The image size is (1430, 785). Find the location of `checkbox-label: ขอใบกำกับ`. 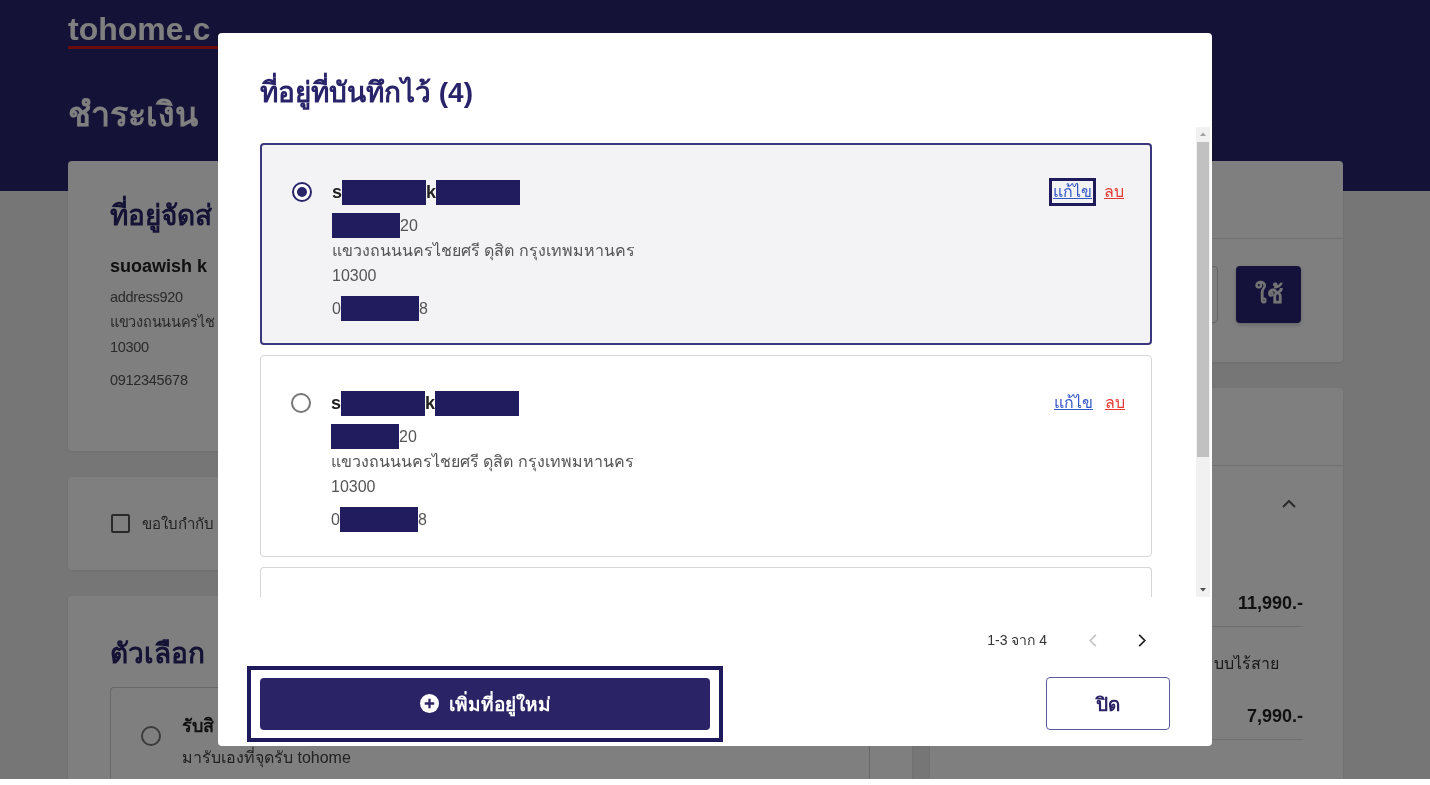

checkbox-label: ขอใบกำกับ is located at coordinates (178, 523).